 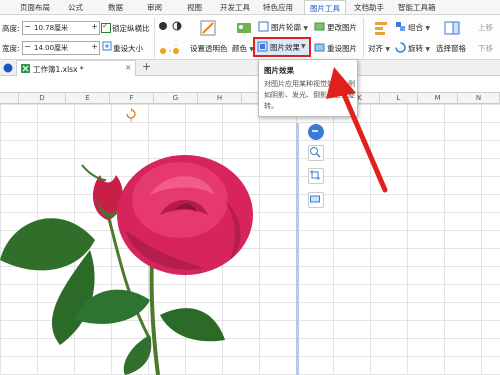 What do you see at coordinates (342, 27) in the screenshot?
I see `change-picture-button: 更改图片` at bounding box center [342, 27].